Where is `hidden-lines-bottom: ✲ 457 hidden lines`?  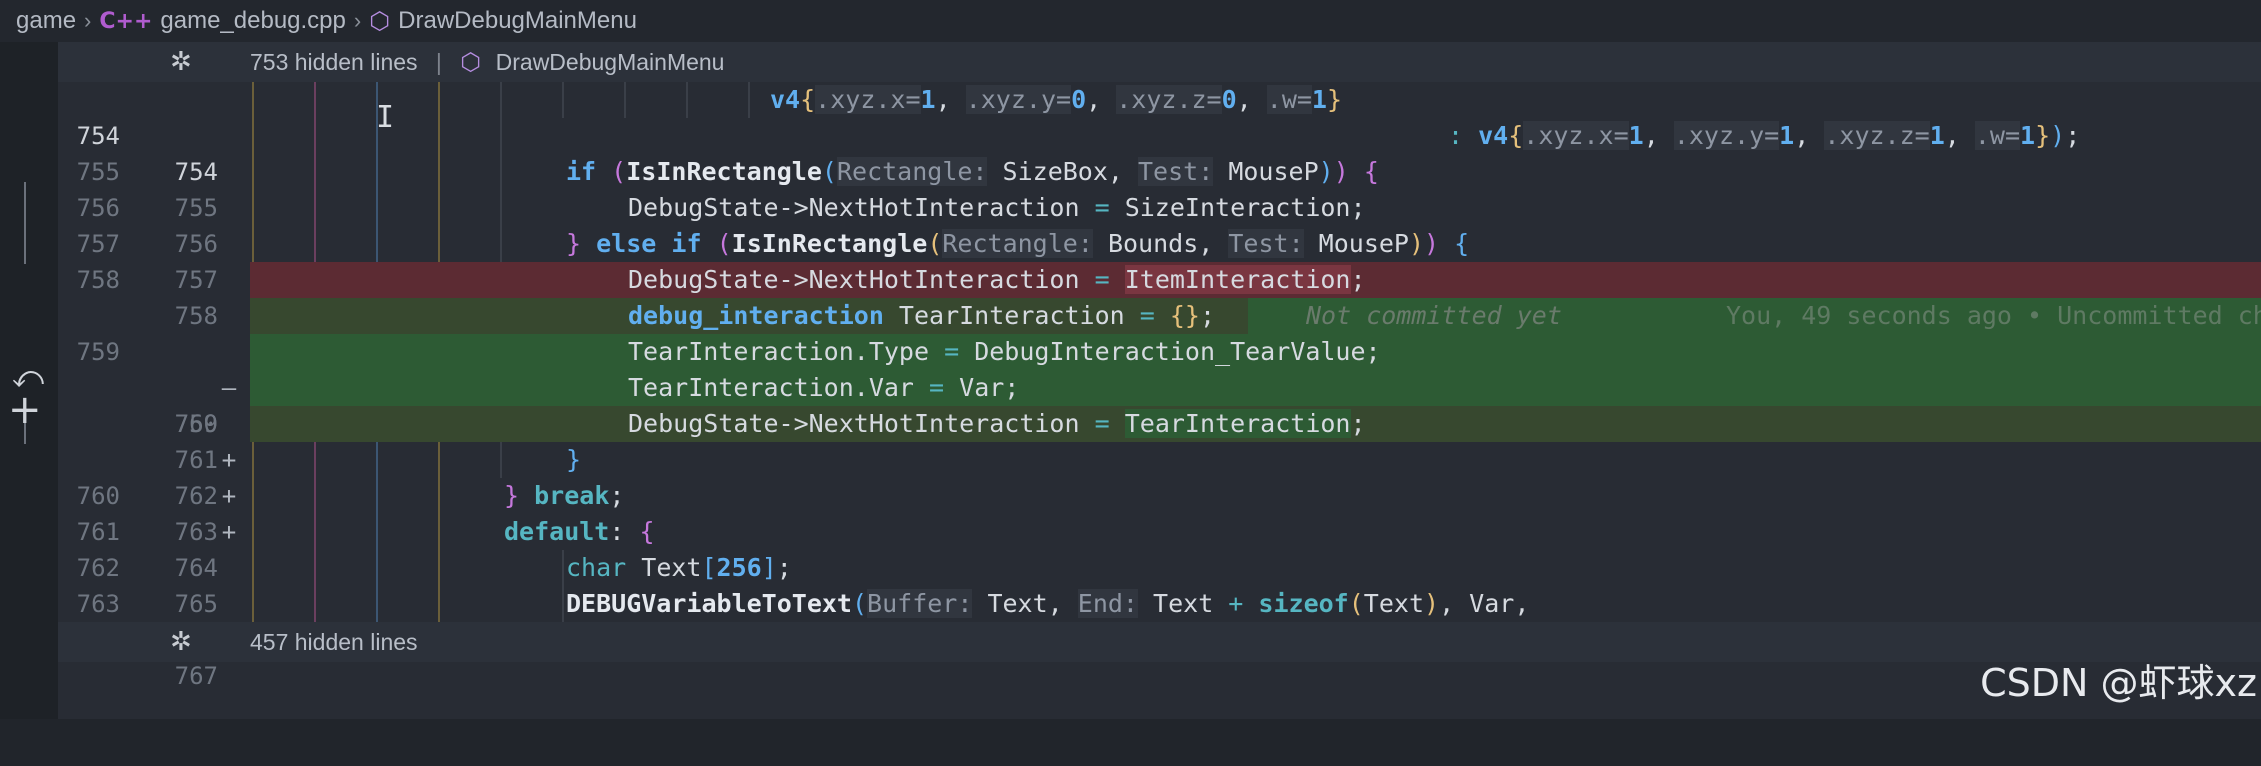
hidden-lines-bottom: ✲ 457 hidden lines is located at coordinates (1159, 642).